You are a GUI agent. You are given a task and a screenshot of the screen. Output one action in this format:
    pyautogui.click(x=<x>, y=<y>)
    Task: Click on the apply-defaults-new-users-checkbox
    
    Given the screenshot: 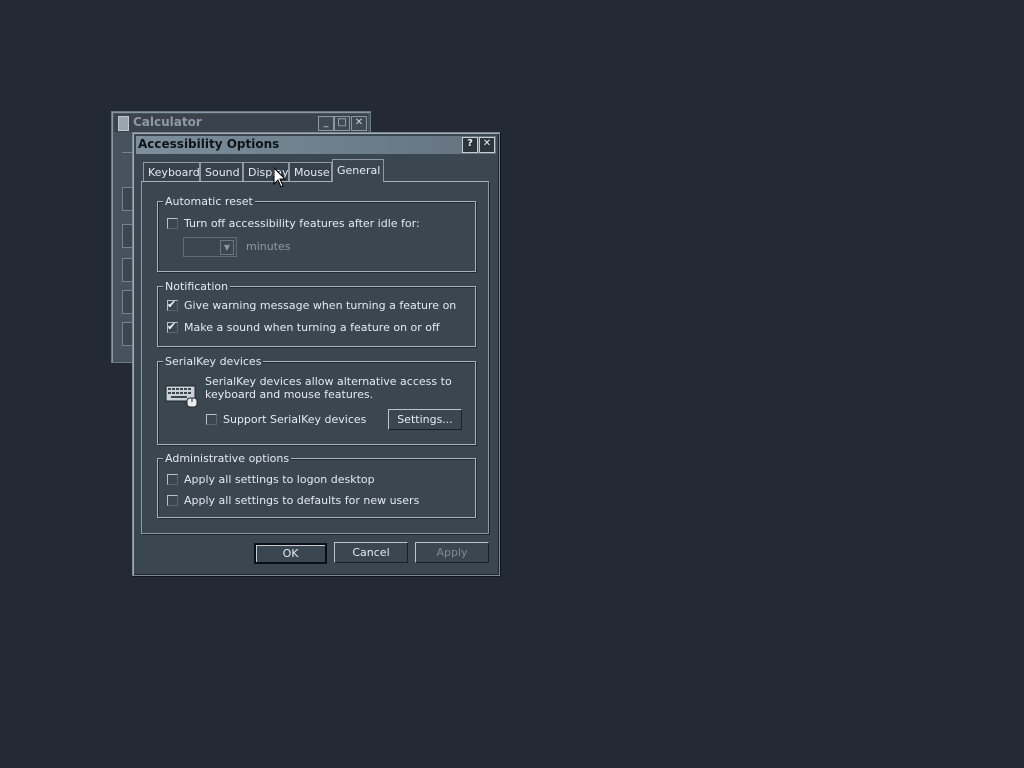 What is the action you would take?
    pyautogui.click(x=172, y=500)
    